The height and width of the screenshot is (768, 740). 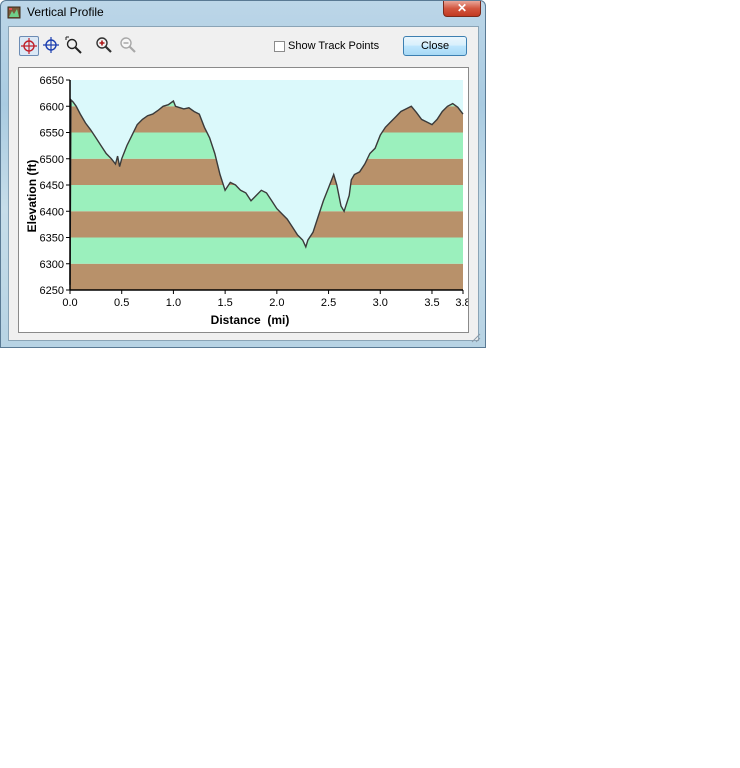 I want to click on x-axis-label: Distance (mi), so click(x=250, y=320).